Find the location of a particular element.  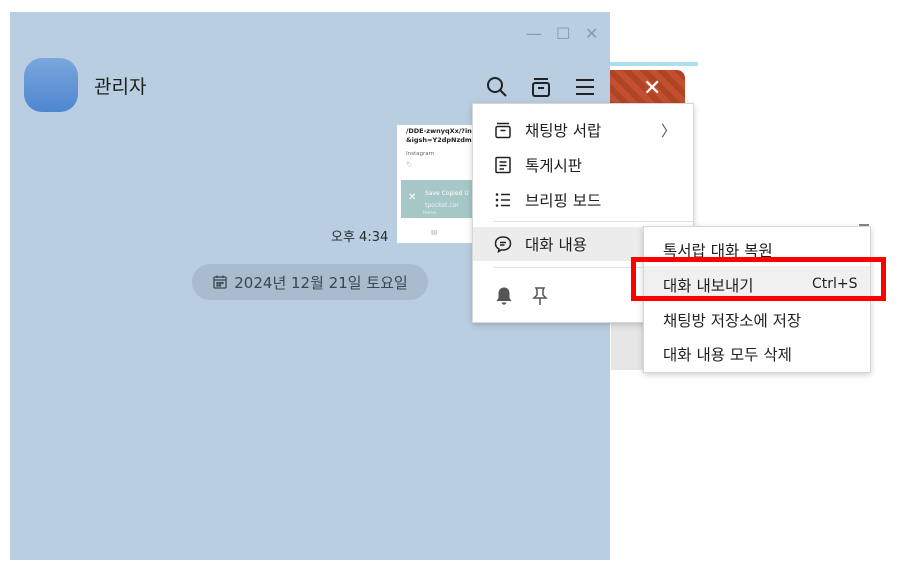

menu-item-label: 대화 내용 is located at coordinates (556, 245).